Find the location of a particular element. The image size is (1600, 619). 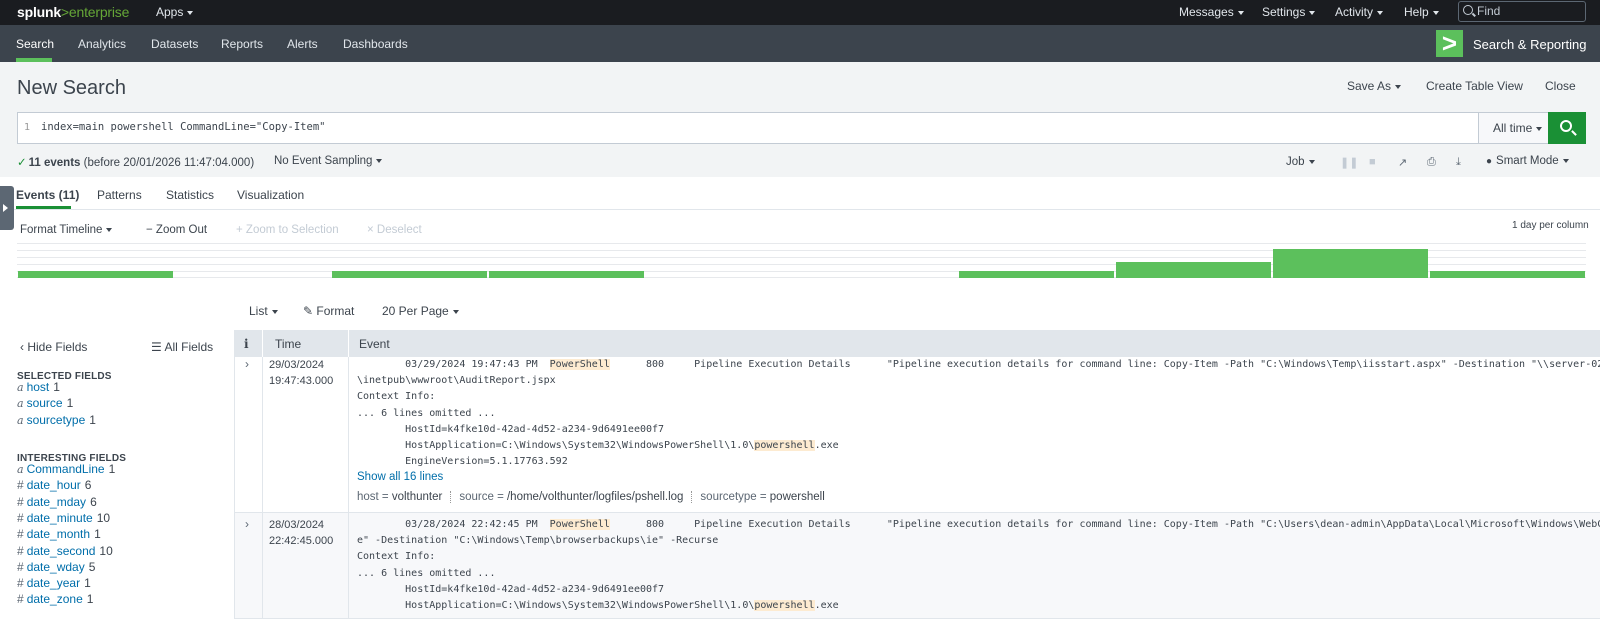

field-value: volthunter is located at coordinates (417, 497).